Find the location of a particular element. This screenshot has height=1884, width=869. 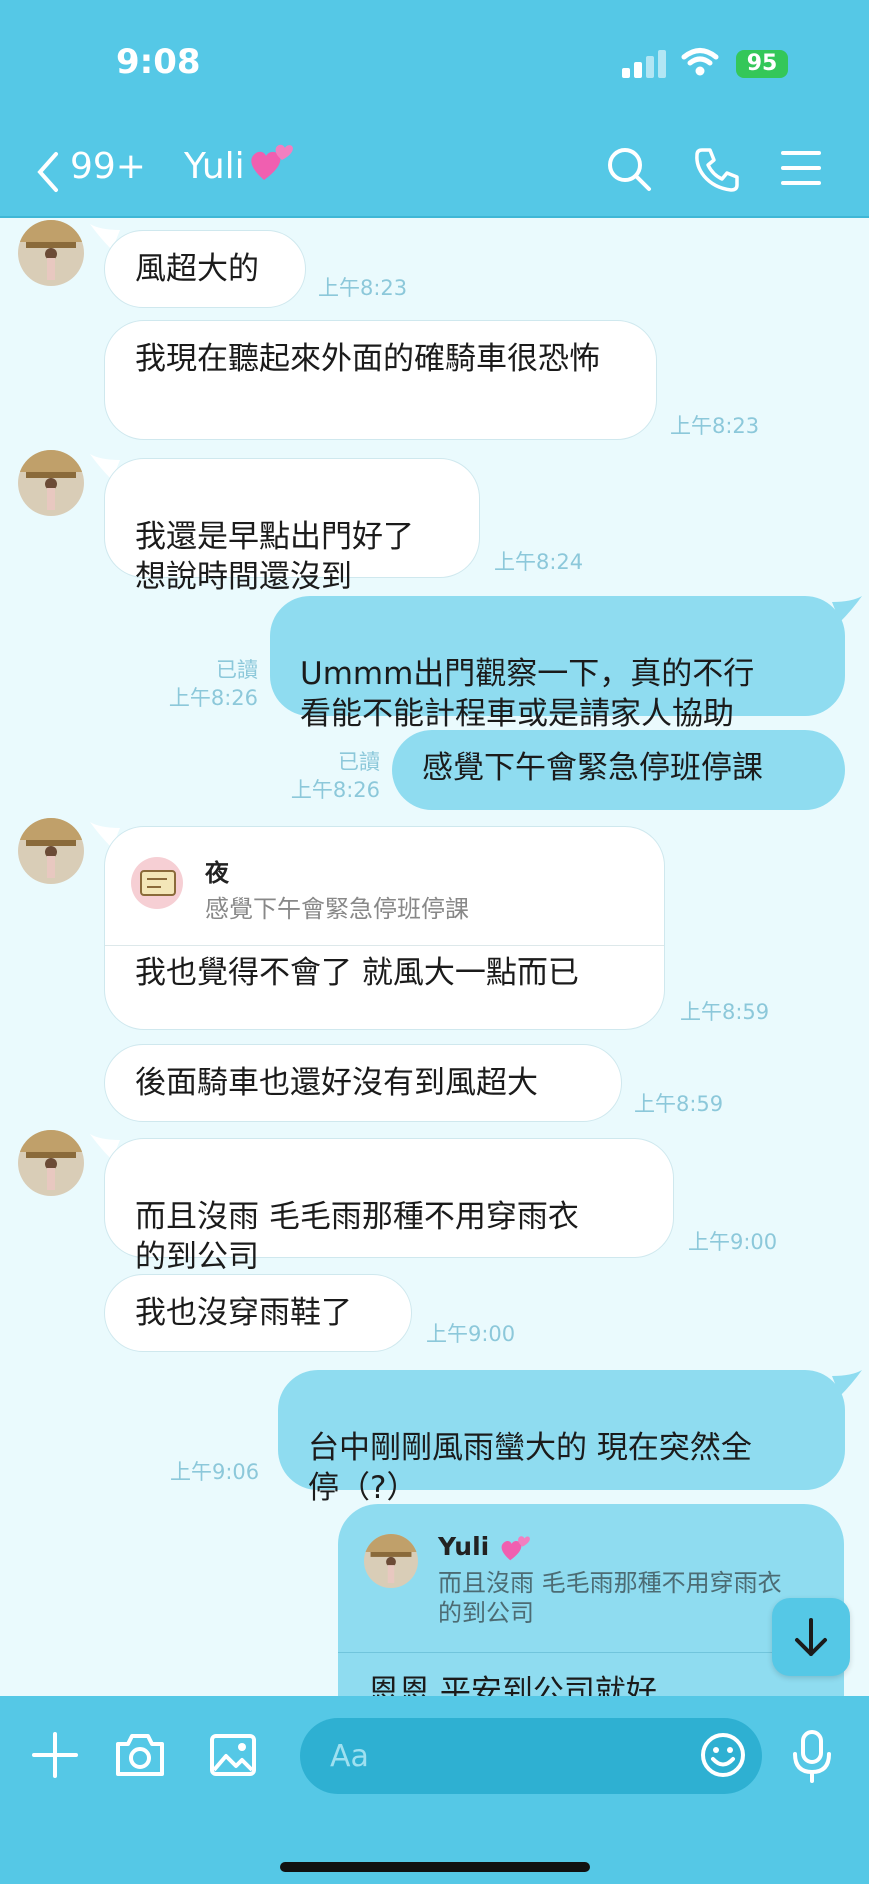

message-bubble: Ummm出門觀察一下，真的不行 看能不能計程車或是請家人協助 is located at coordinates (557, 664).